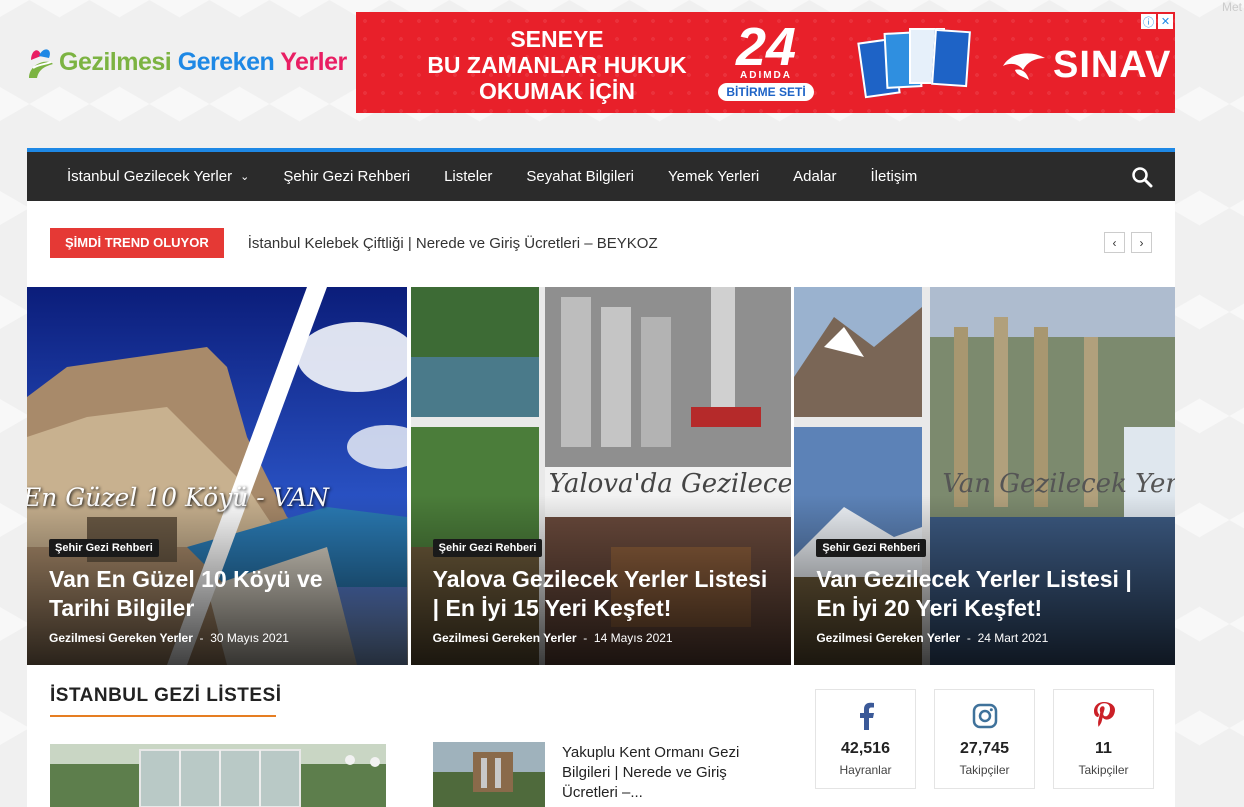  Describe the element at coordinates (1103, 739) in the screenshot. I see `social-pinterest: 11 Takipçiler` at that location.